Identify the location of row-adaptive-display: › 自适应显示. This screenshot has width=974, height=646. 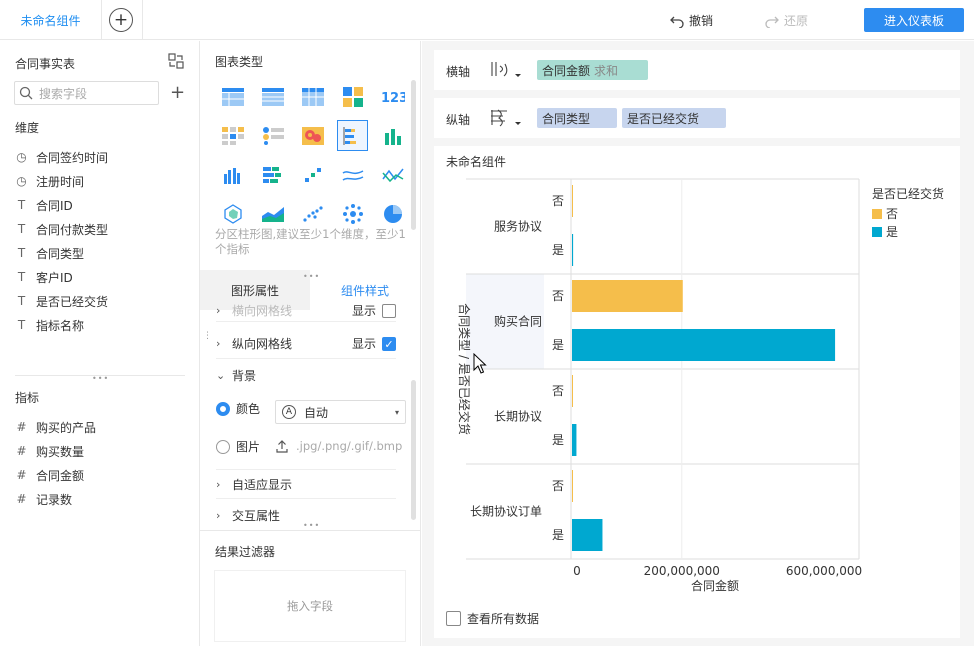
(306, 484).